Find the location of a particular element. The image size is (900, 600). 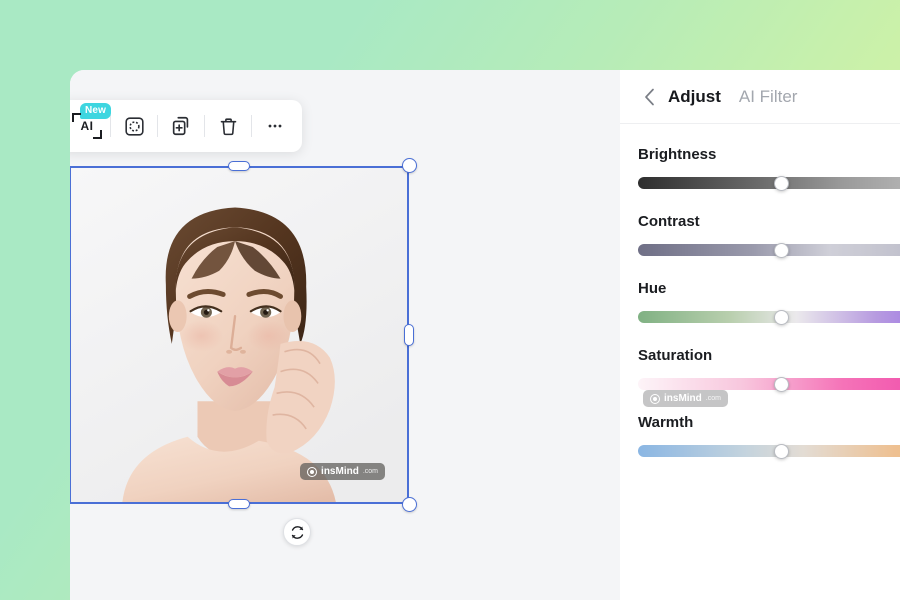

control-brightness: Brightness is located at coordinates (769, 168).